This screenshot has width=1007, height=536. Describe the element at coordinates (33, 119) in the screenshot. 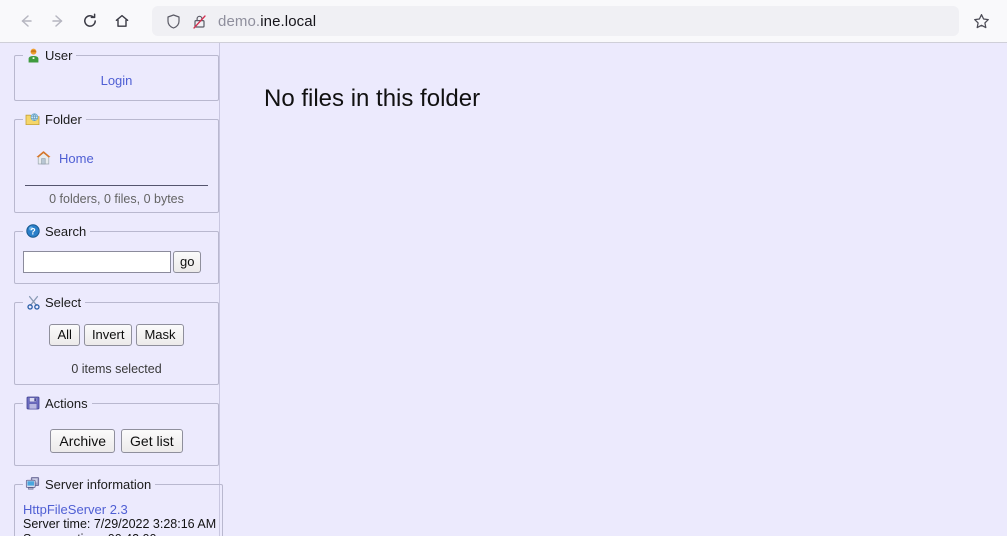

I see `folder-globe-icon` at that location.